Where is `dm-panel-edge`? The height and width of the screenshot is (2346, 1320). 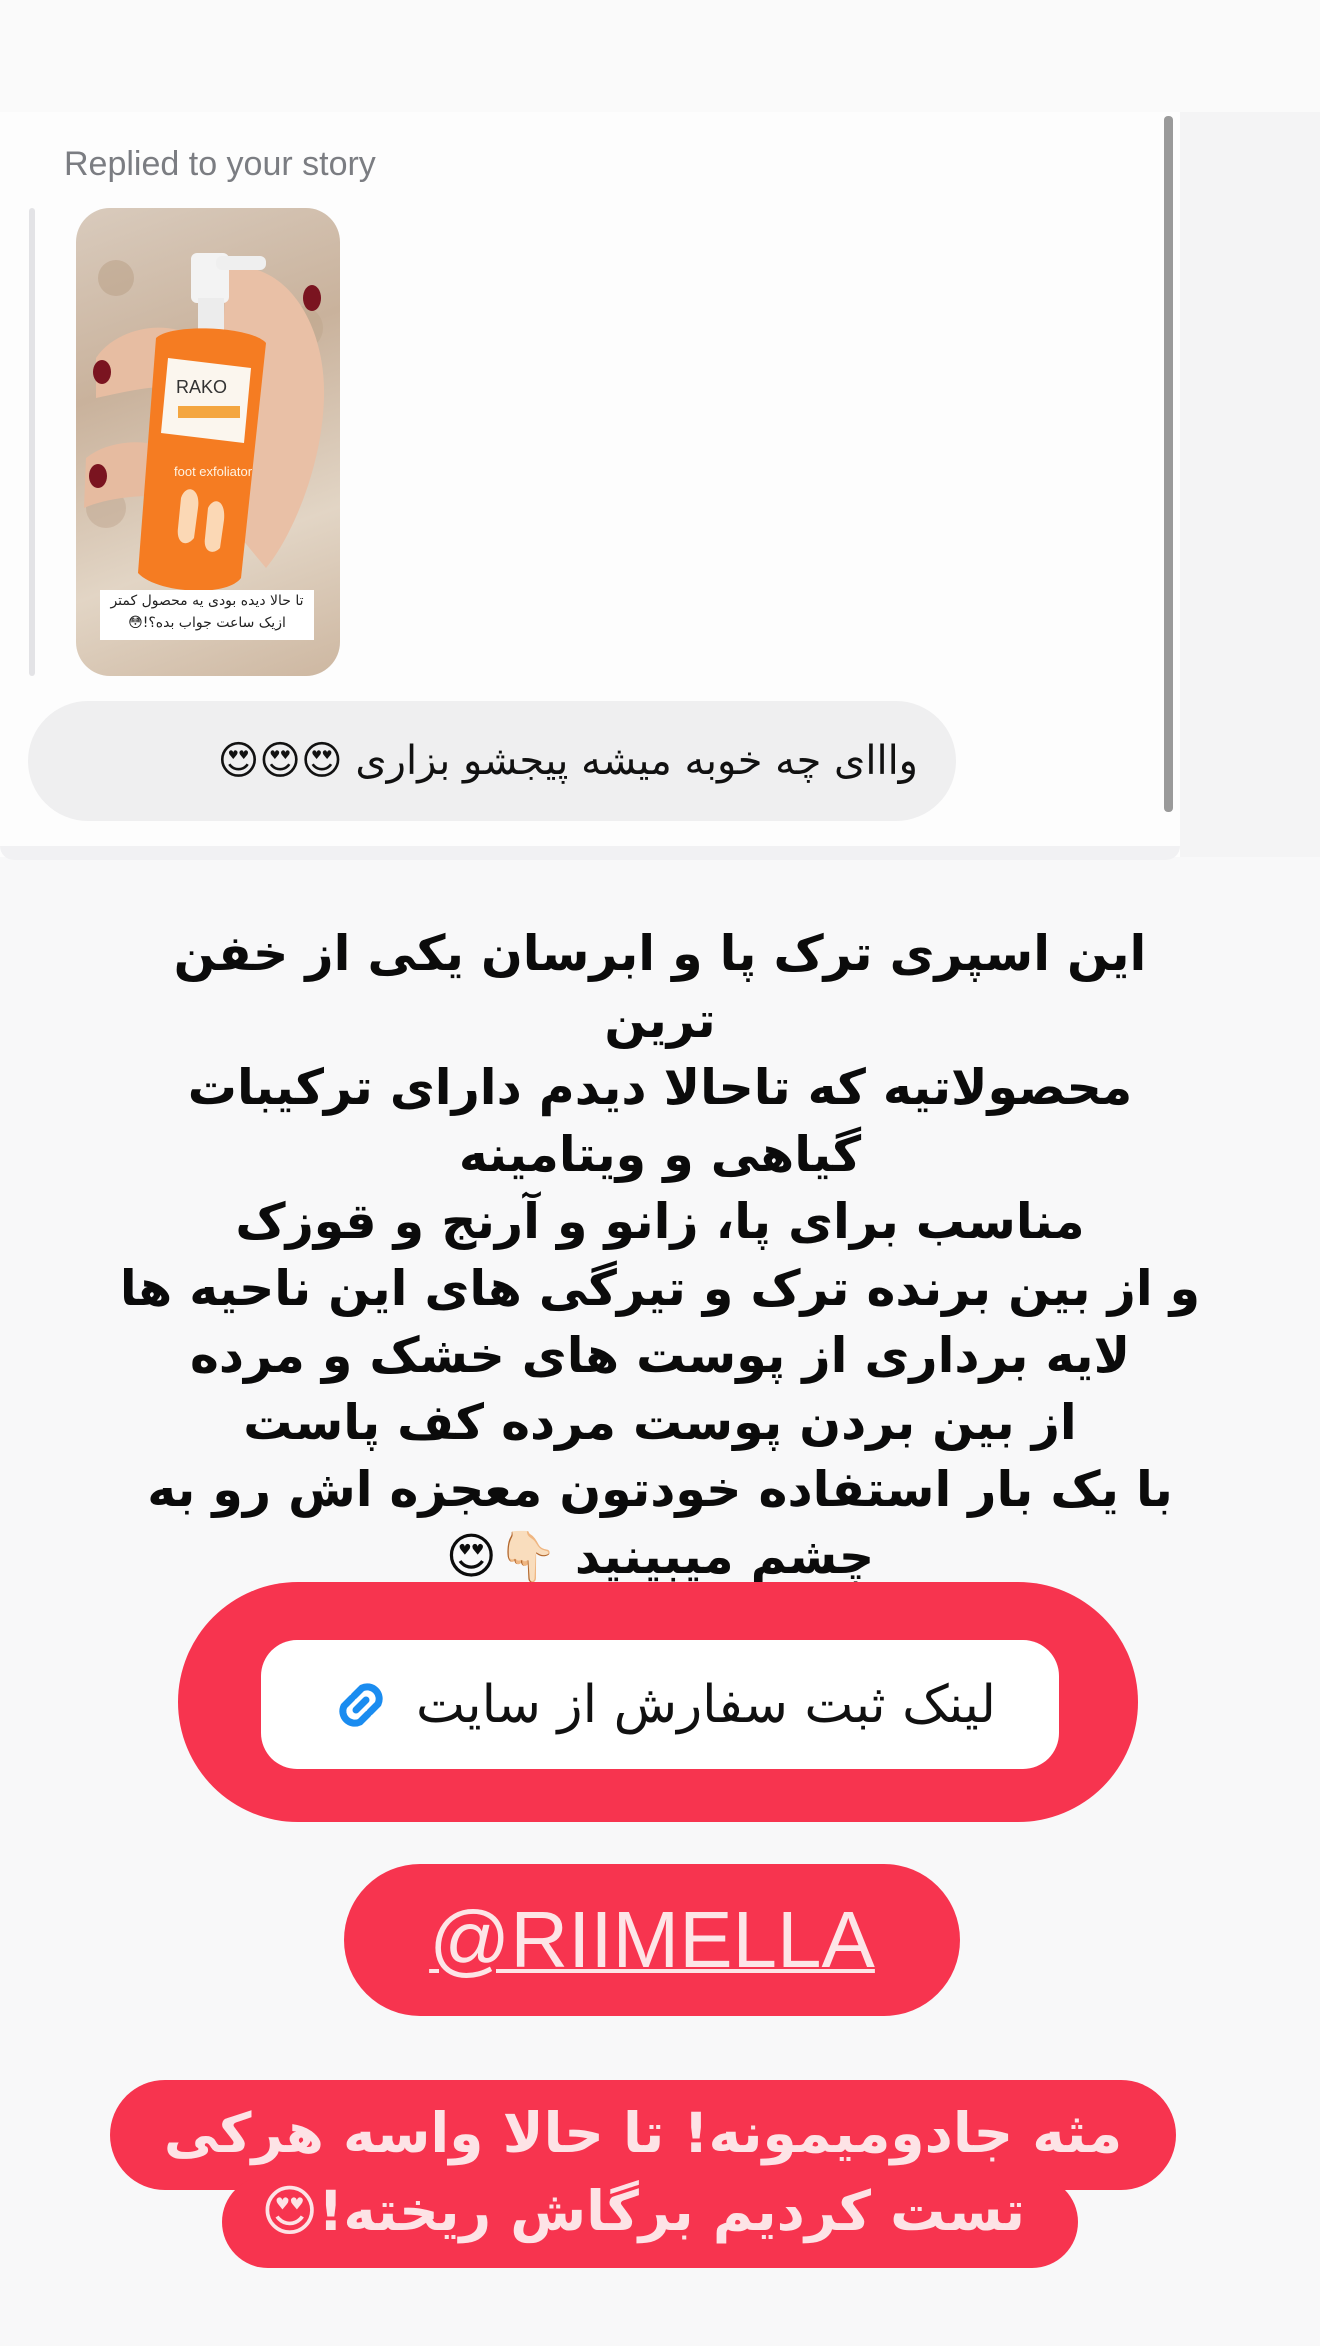
dm-panel-edge is located at coordinates (590, 853).